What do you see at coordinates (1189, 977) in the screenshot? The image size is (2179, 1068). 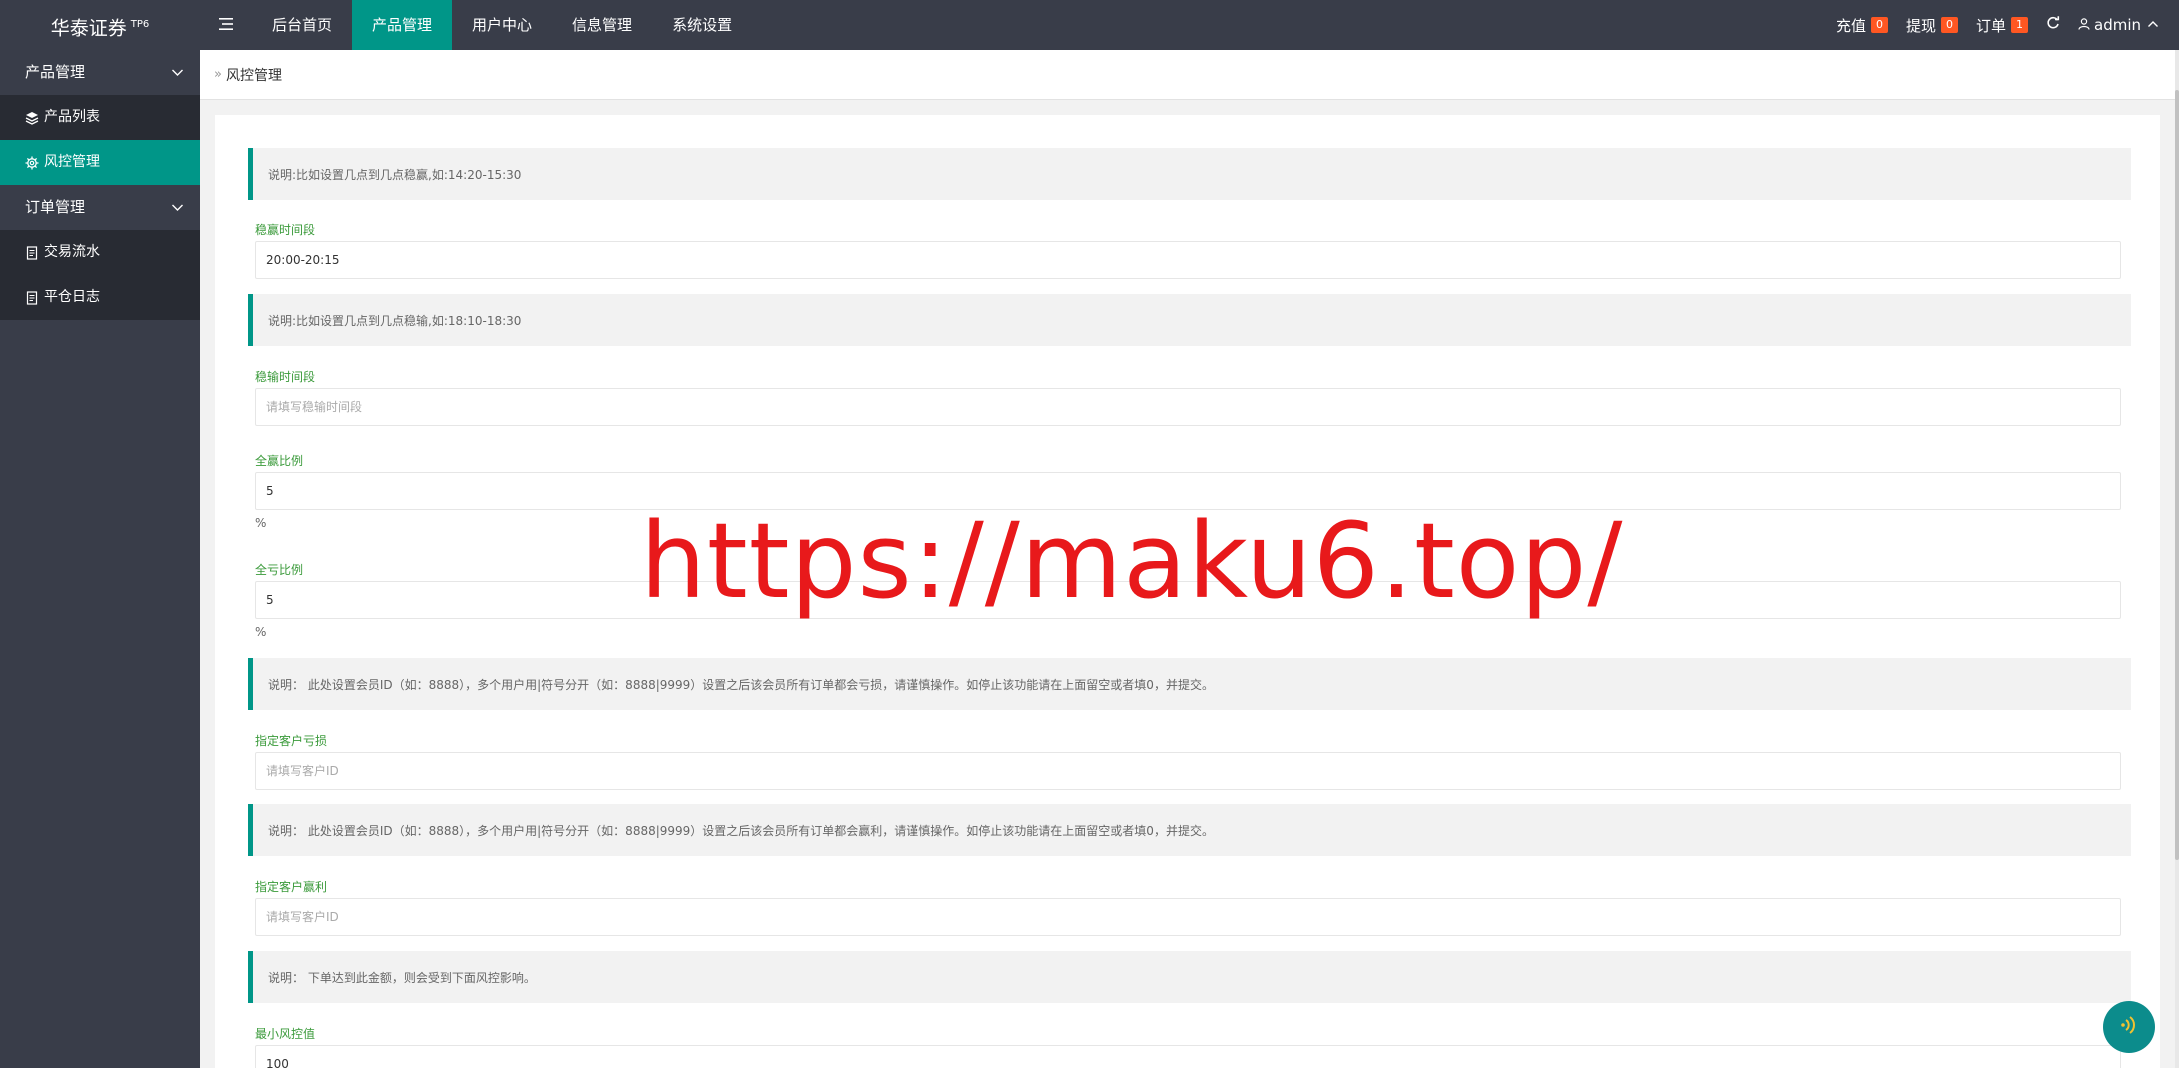 I see `note-min-risk: 说明： 下单达到此金额，则会受到下面风控影响。` at bounding box center [1189, 977].